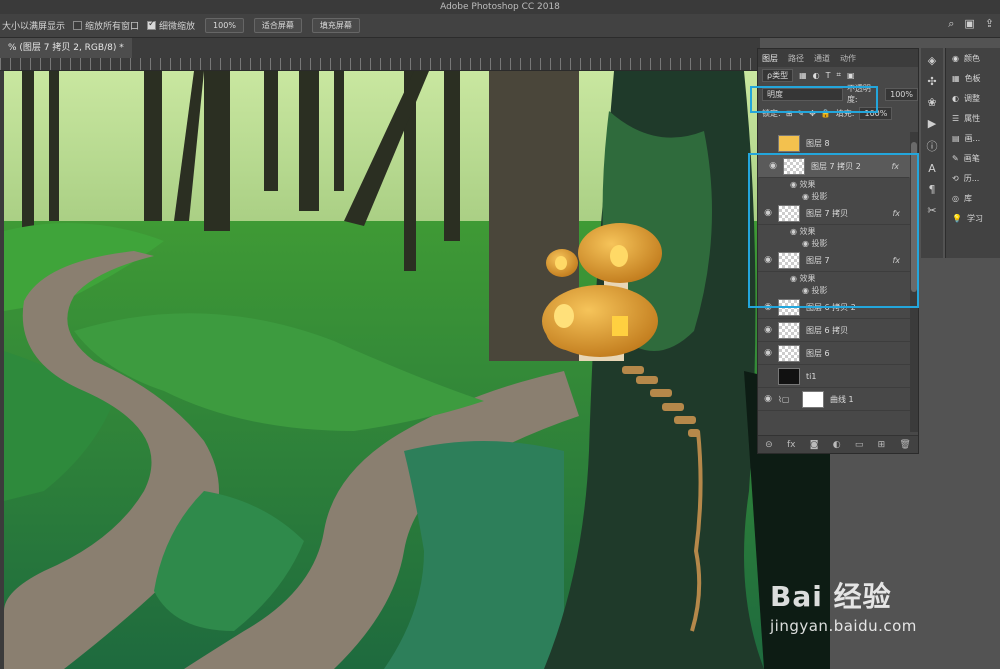  What do you see at coordinates (796, 58) in the screenshot?
I see `tab-paths: 路径` at bounding box center [796, 58].